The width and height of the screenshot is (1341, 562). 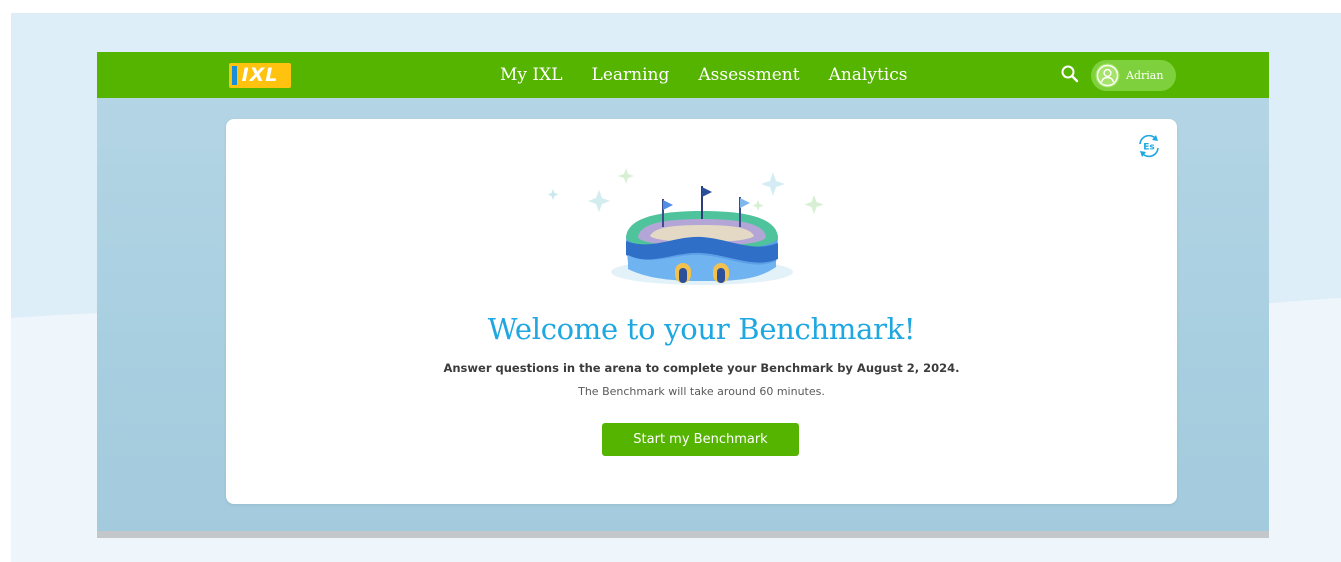 What do you see at coordinates (685, 226) in the screenshot?
I see `arena-illustration` at bounding box center [685, 226].